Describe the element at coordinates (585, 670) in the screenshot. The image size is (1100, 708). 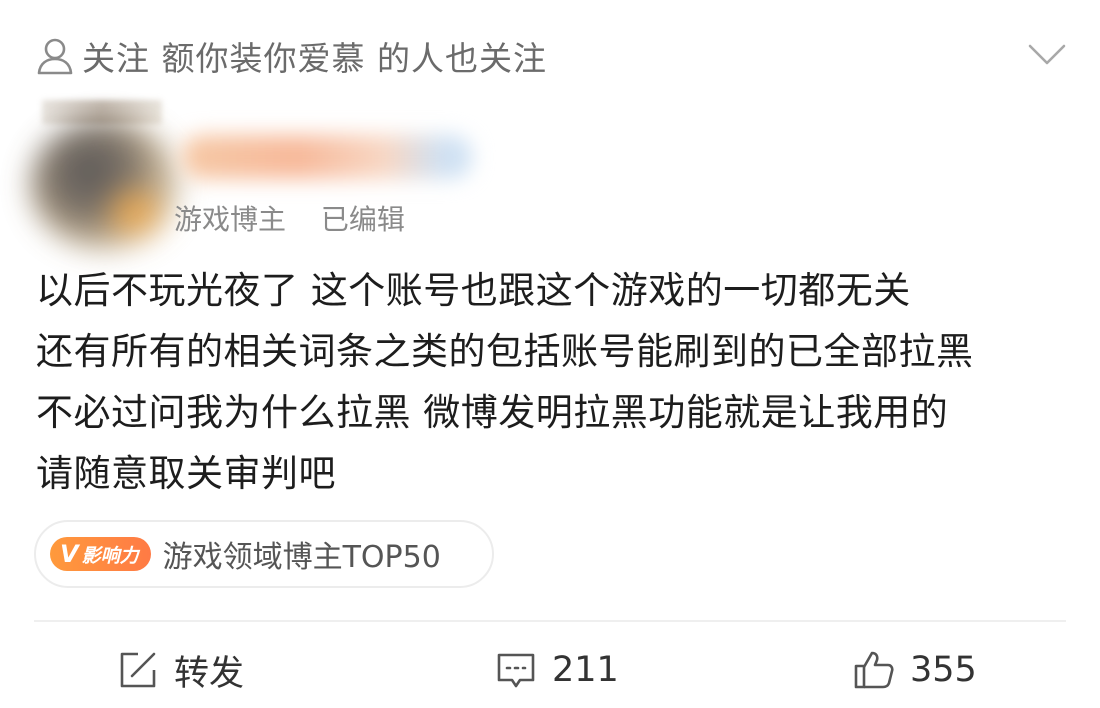
I see `comment-count: 211` at that location.